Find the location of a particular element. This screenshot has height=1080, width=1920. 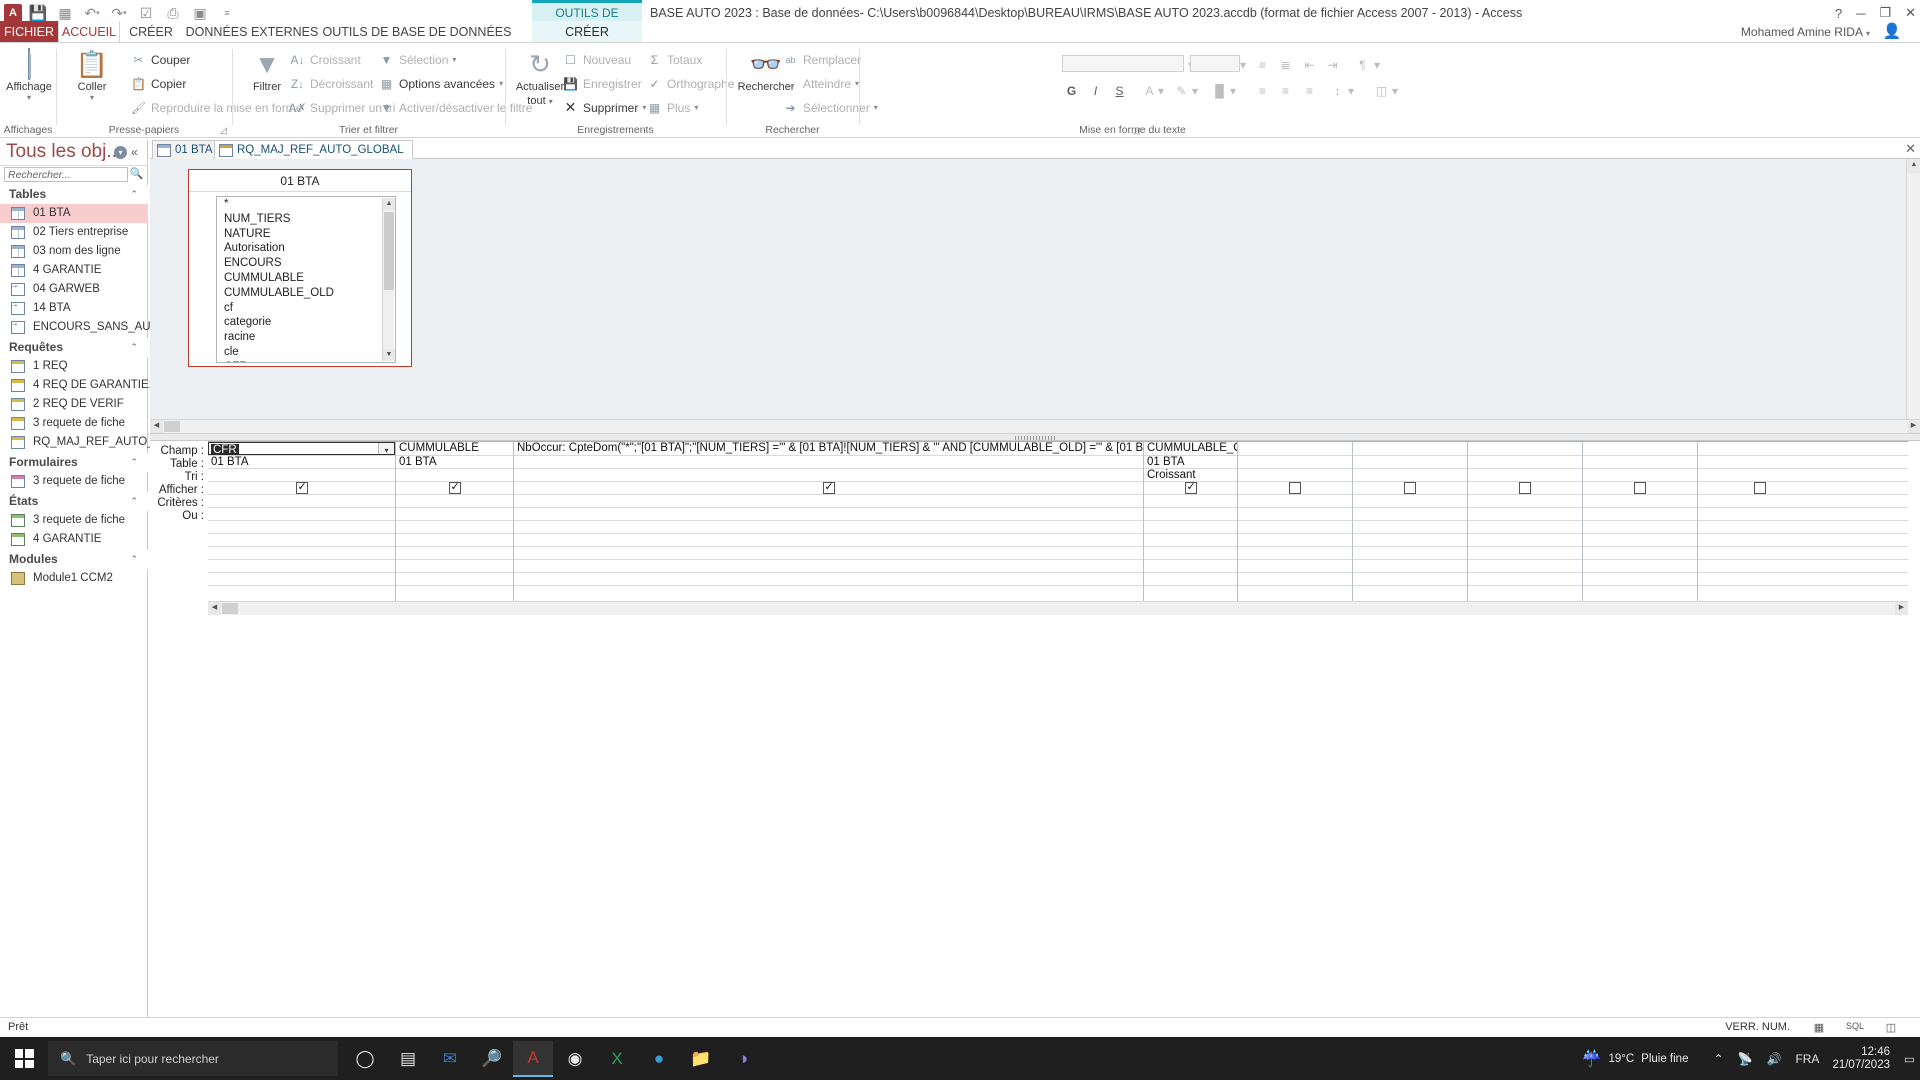

replace-button: ab Remplacer is located at coordinates (821, 59).